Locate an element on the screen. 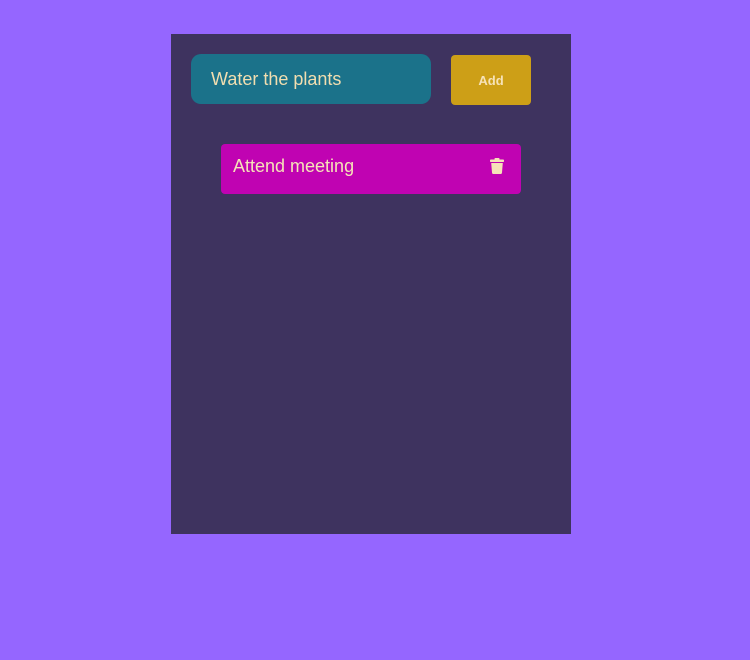  delete-task-button is located at coordinates (497, 166).